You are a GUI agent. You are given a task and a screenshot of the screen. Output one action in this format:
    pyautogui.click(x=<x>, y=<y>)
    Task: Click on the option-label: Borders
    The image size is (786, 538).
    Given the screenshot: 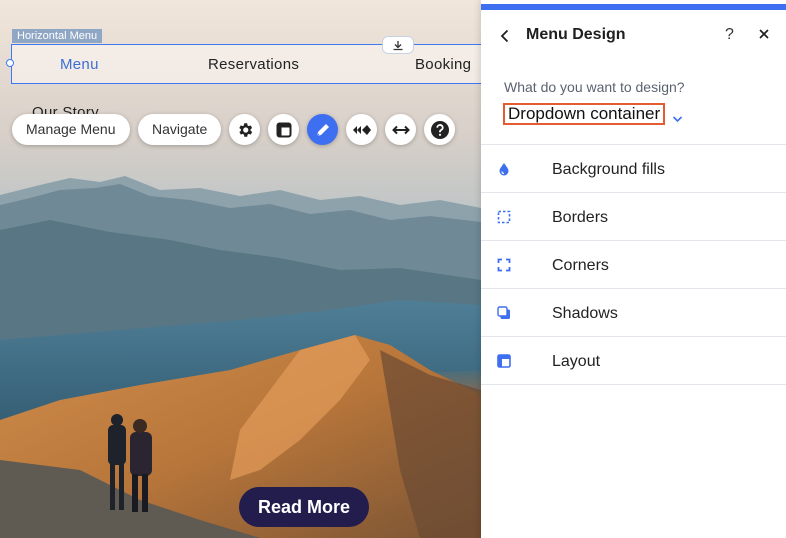 What is the action you would take?
    pyautogui.click(x=580, y=217)
    